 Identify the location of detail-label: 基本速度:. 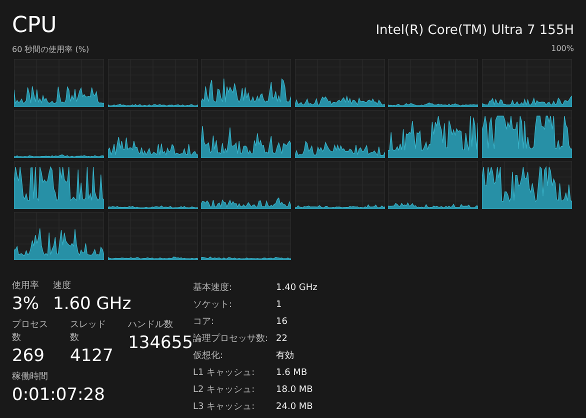
(213, 288).